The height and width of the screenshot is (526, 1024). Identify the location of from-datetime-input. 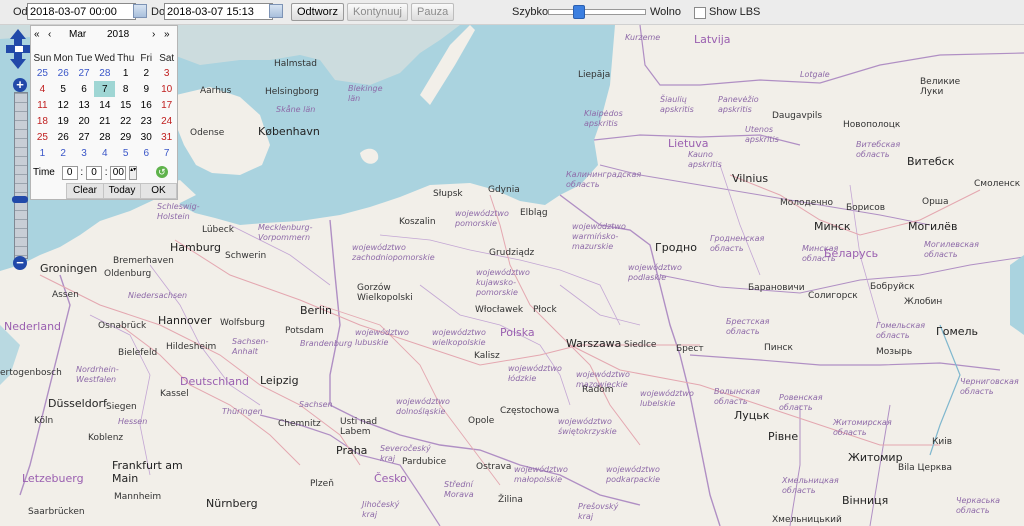
(81, 11).